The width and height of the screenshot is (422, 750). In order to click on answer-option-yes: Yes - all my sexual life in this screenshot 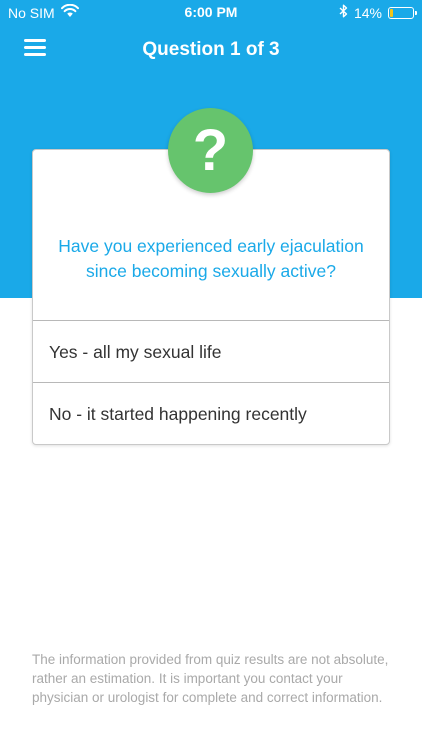, I will do `click(211, 351)`.